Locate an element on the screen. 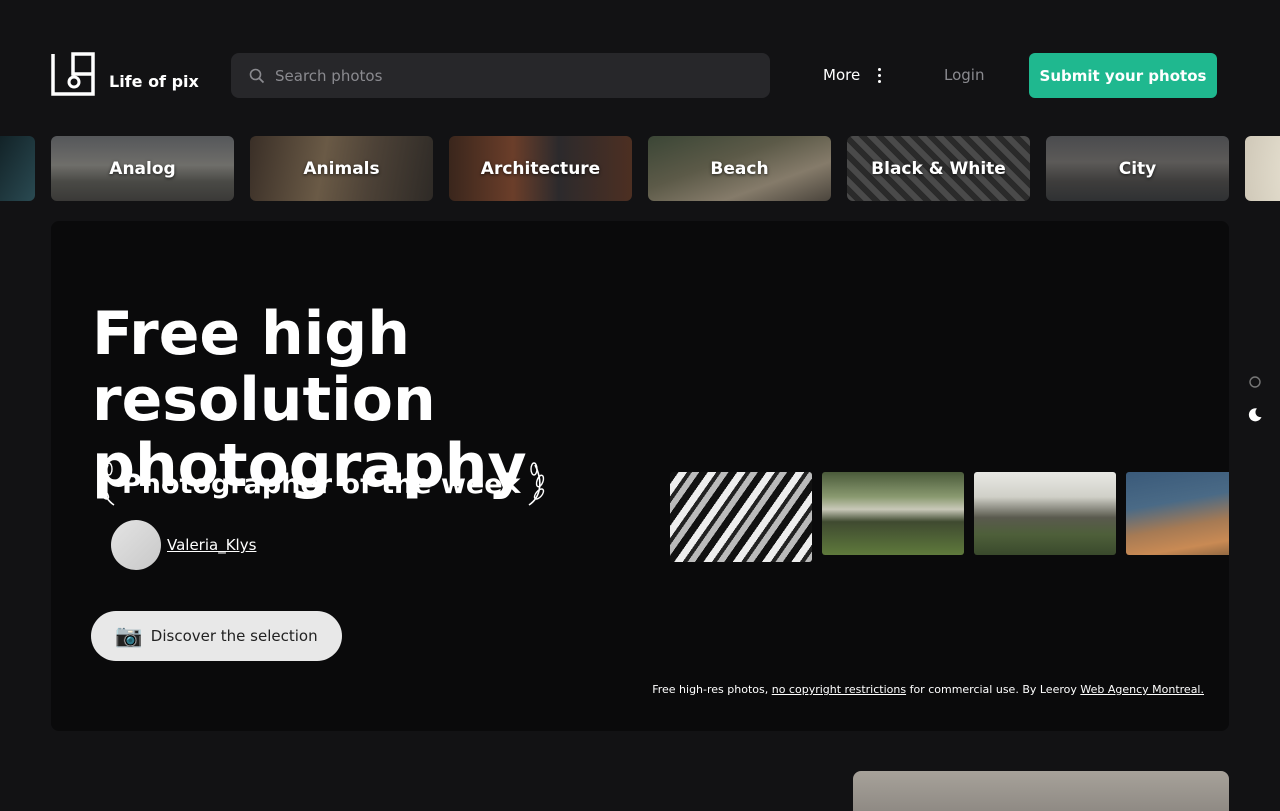 The image size is (1280, 811). category-card-animals: Animals is located at coordinates (341, 168).